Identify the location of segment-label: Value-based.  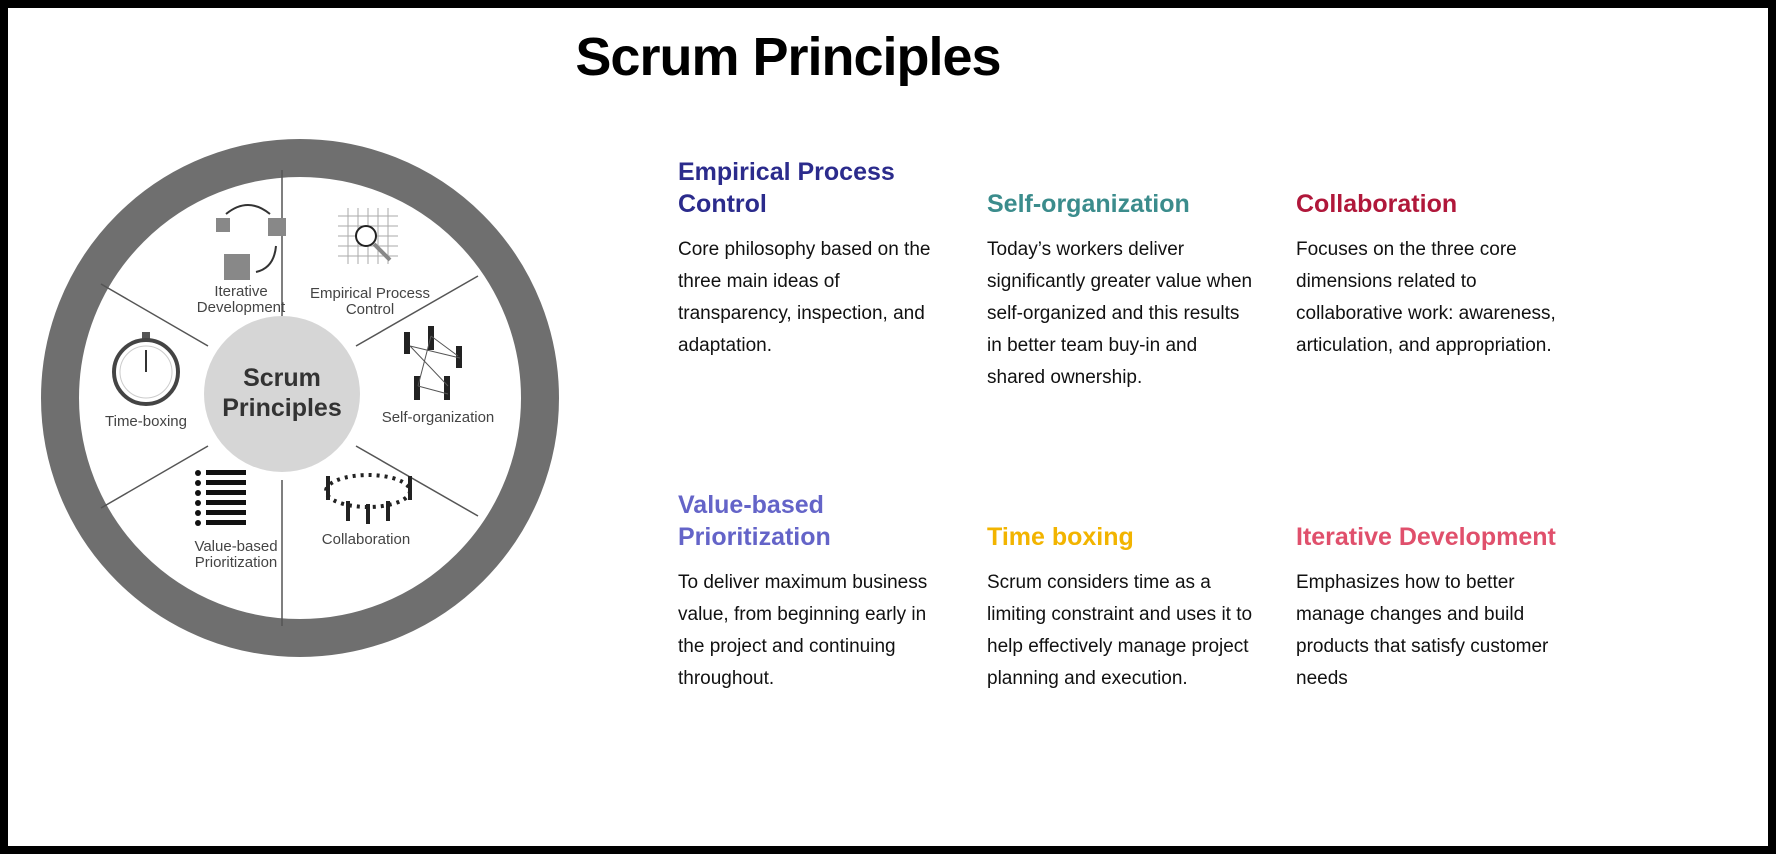
(235, 546).